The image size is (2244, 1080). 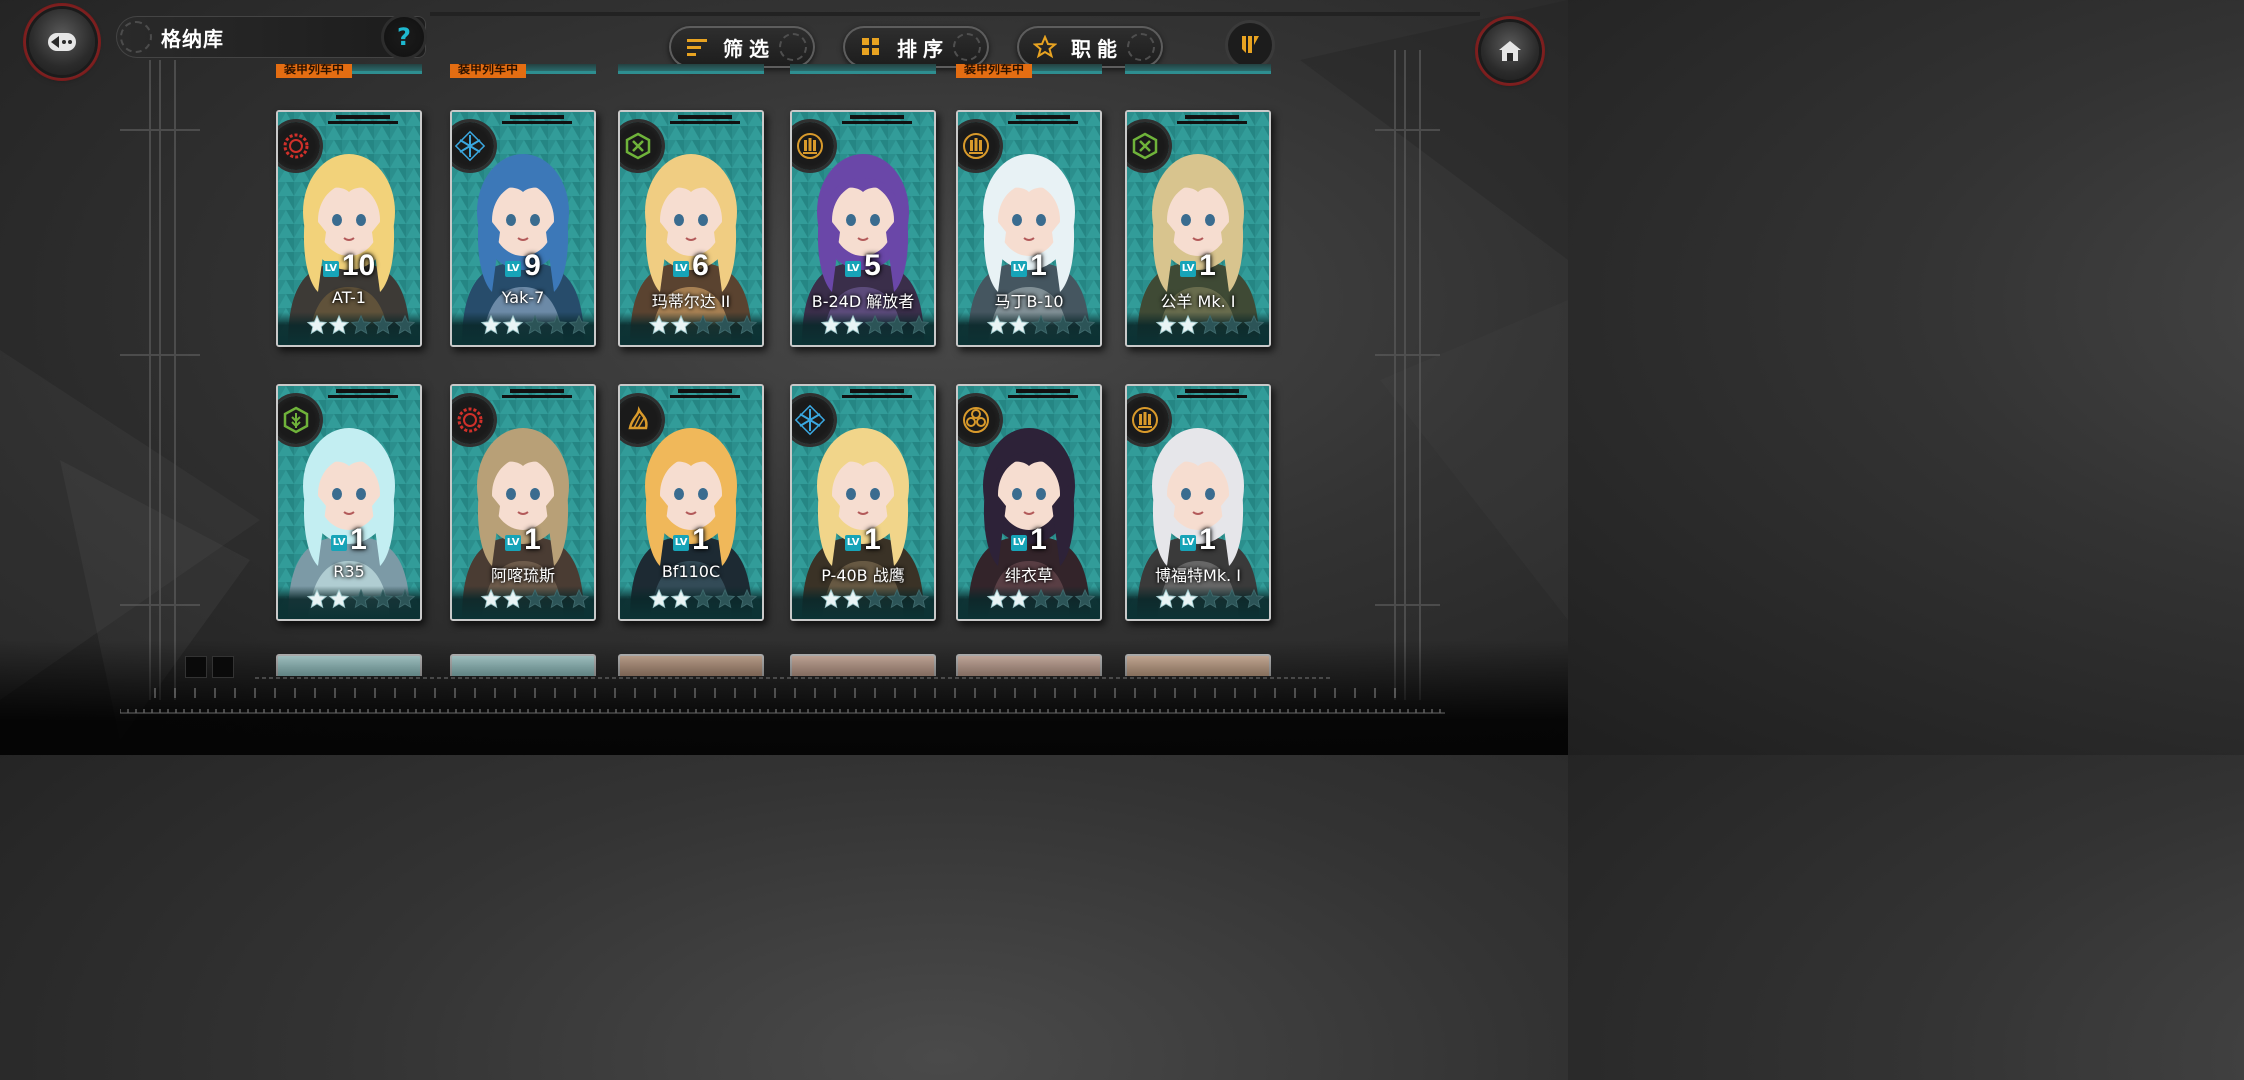 I want to click on character-name: AT-1, so click(x=349, y=297).